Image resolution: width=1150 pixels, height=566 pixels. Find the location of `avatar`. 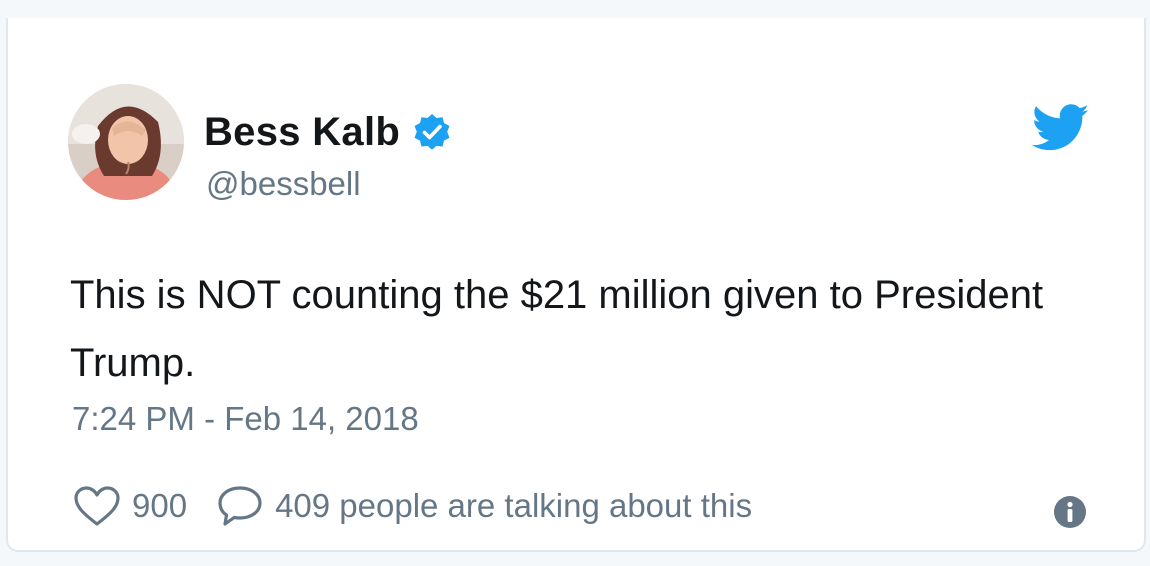

avatar is located at coordinates (126, 142).